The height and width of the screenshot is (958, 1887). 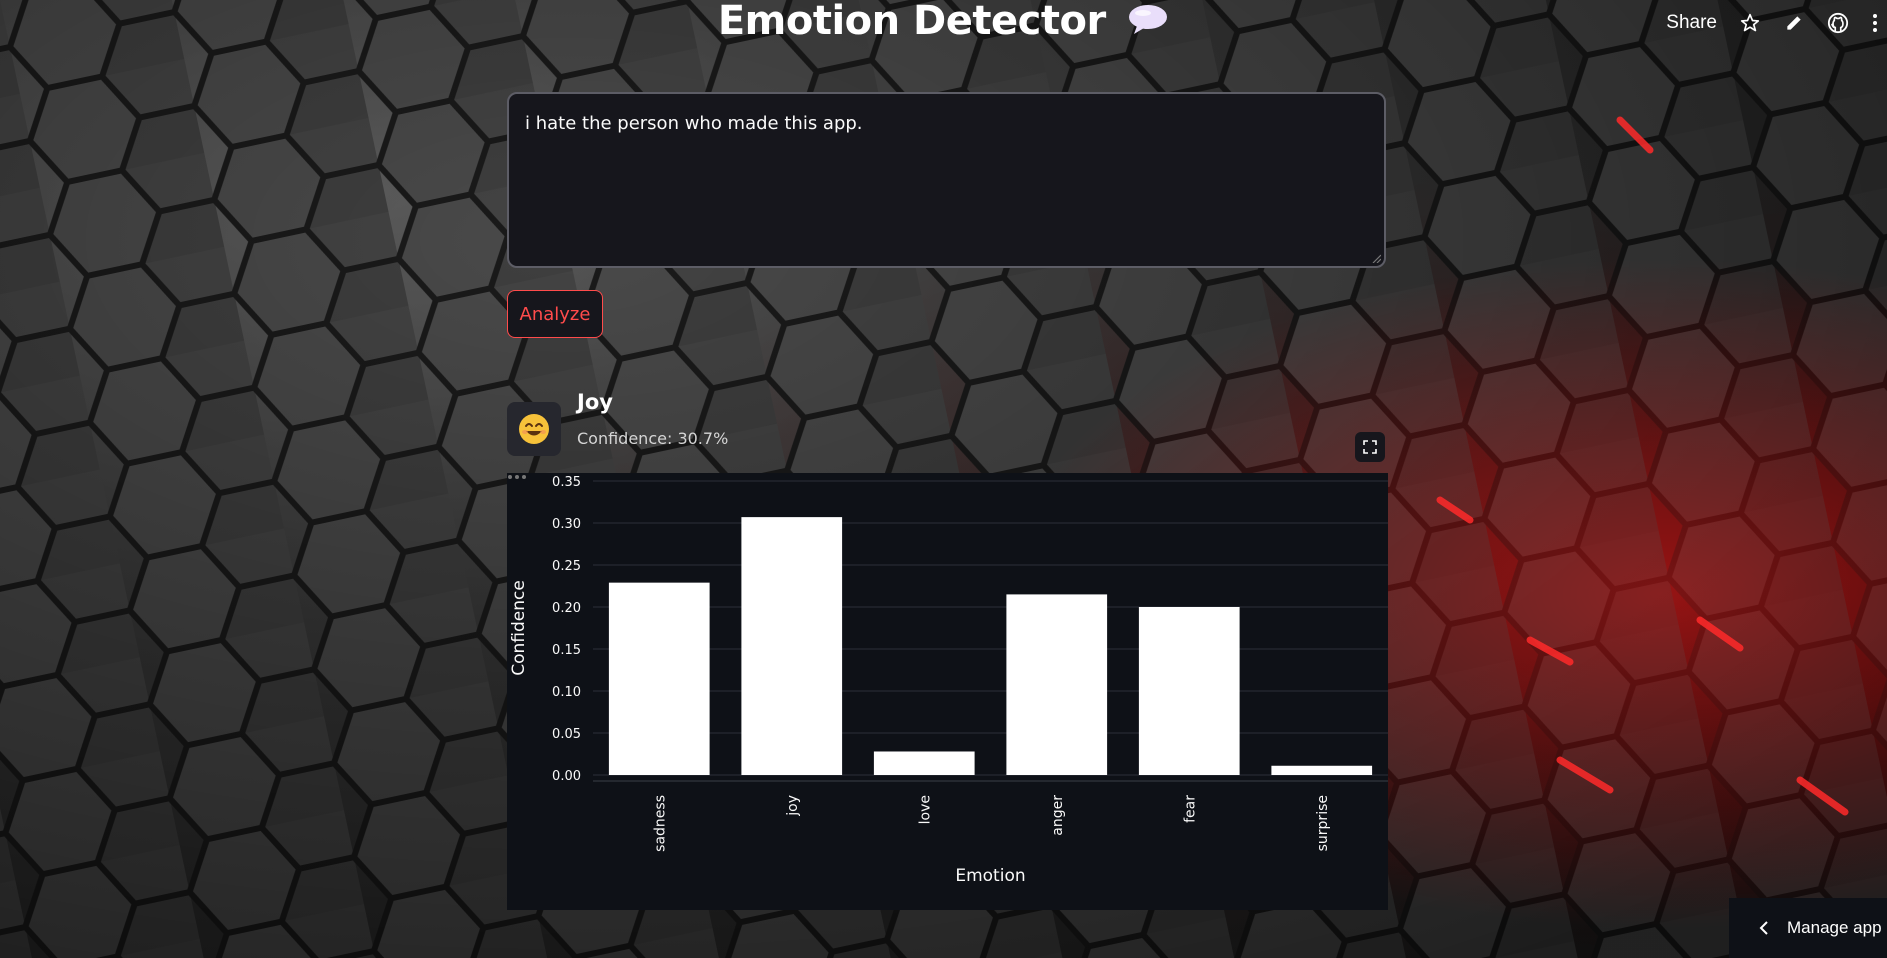 What do you see at coordinates (566, 482) in the screenshot?
I see `y-tick-label: 0.35` at bounding box center [566, 482].